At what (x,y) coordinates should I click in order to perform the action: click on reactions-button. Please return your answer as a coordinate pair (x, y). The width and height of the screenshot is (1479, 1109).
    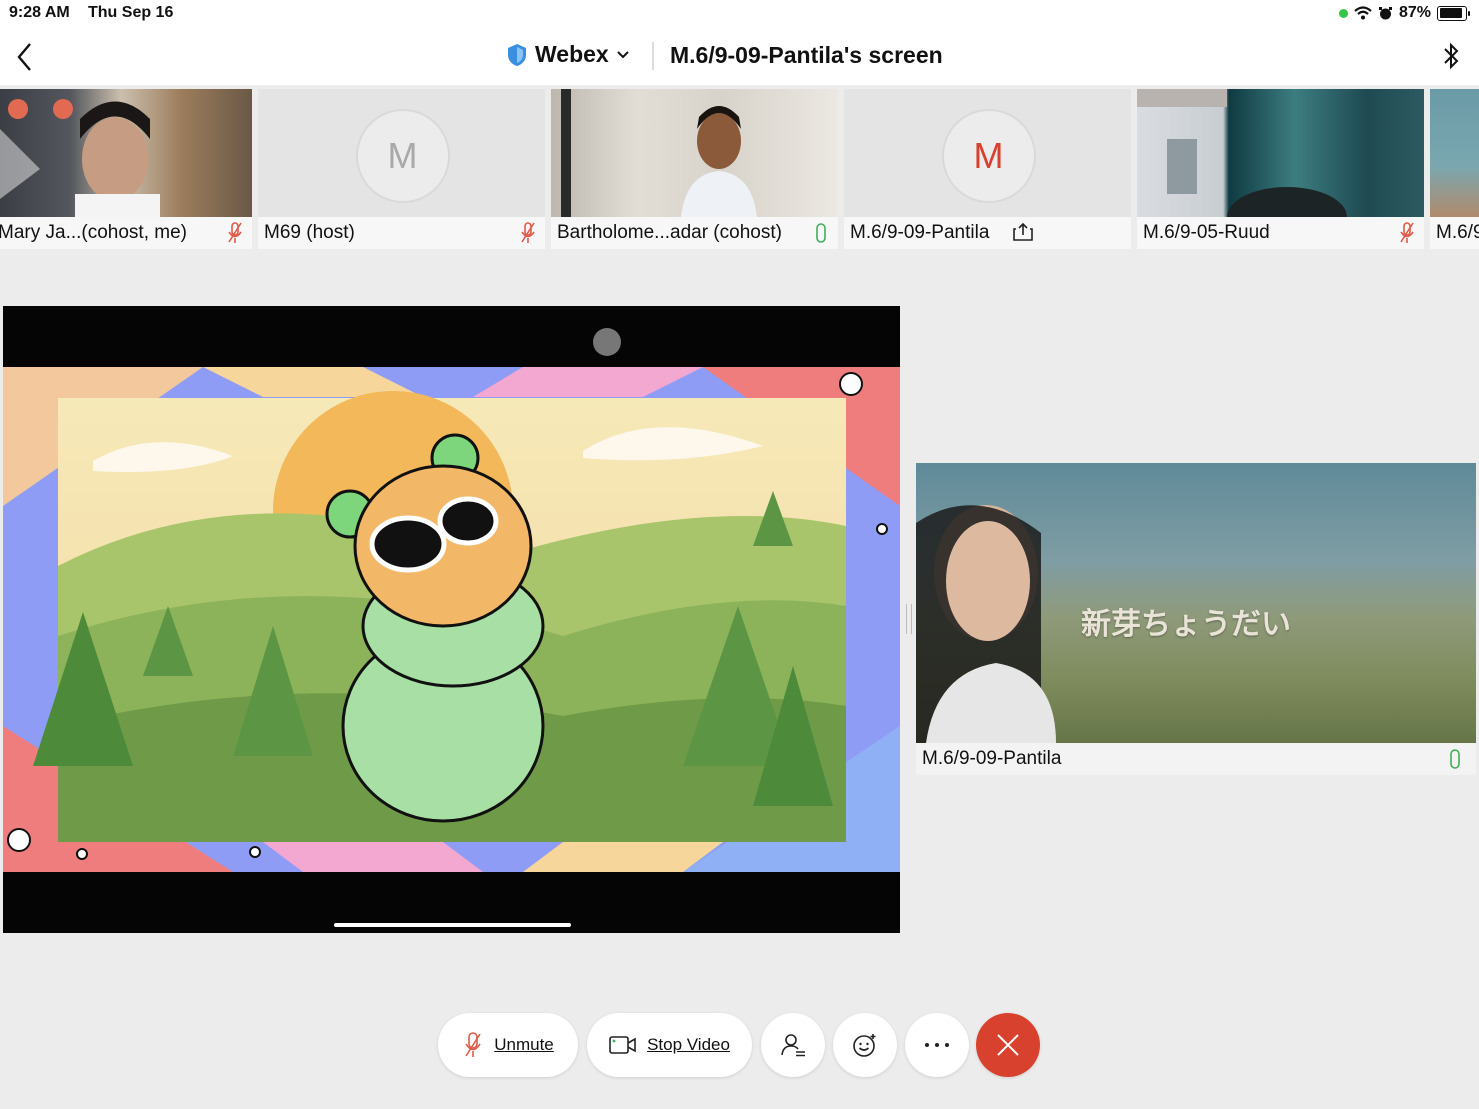
    Looking at the image, I should click on (865, 1045).